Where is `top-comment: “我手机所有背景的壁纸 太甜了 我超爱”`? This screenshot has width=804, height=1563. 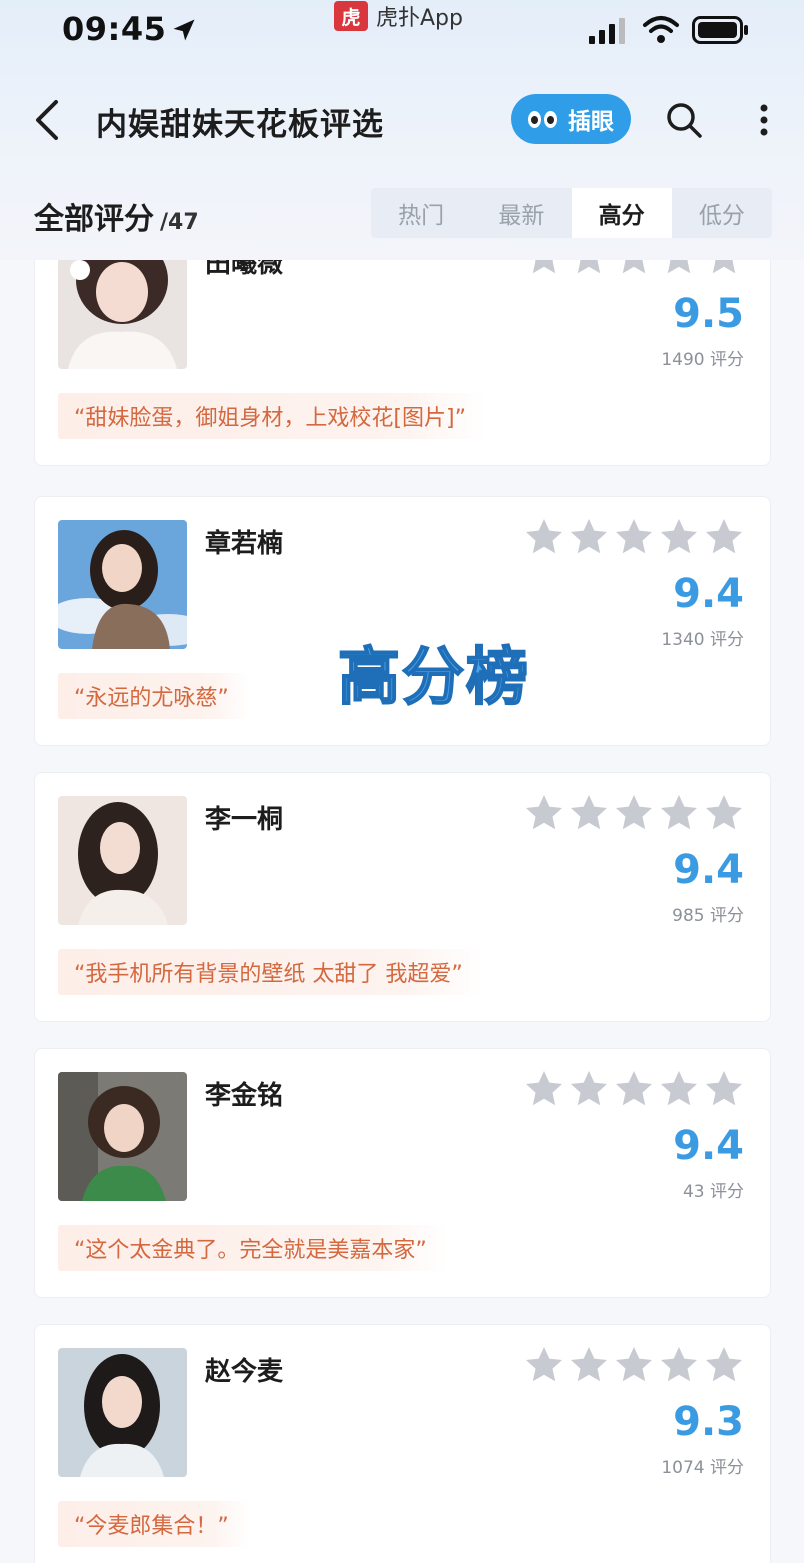 top-comment: “我手机所有背景的壁纸 太甜了 我超爱” is located at coordinates (270, 972).